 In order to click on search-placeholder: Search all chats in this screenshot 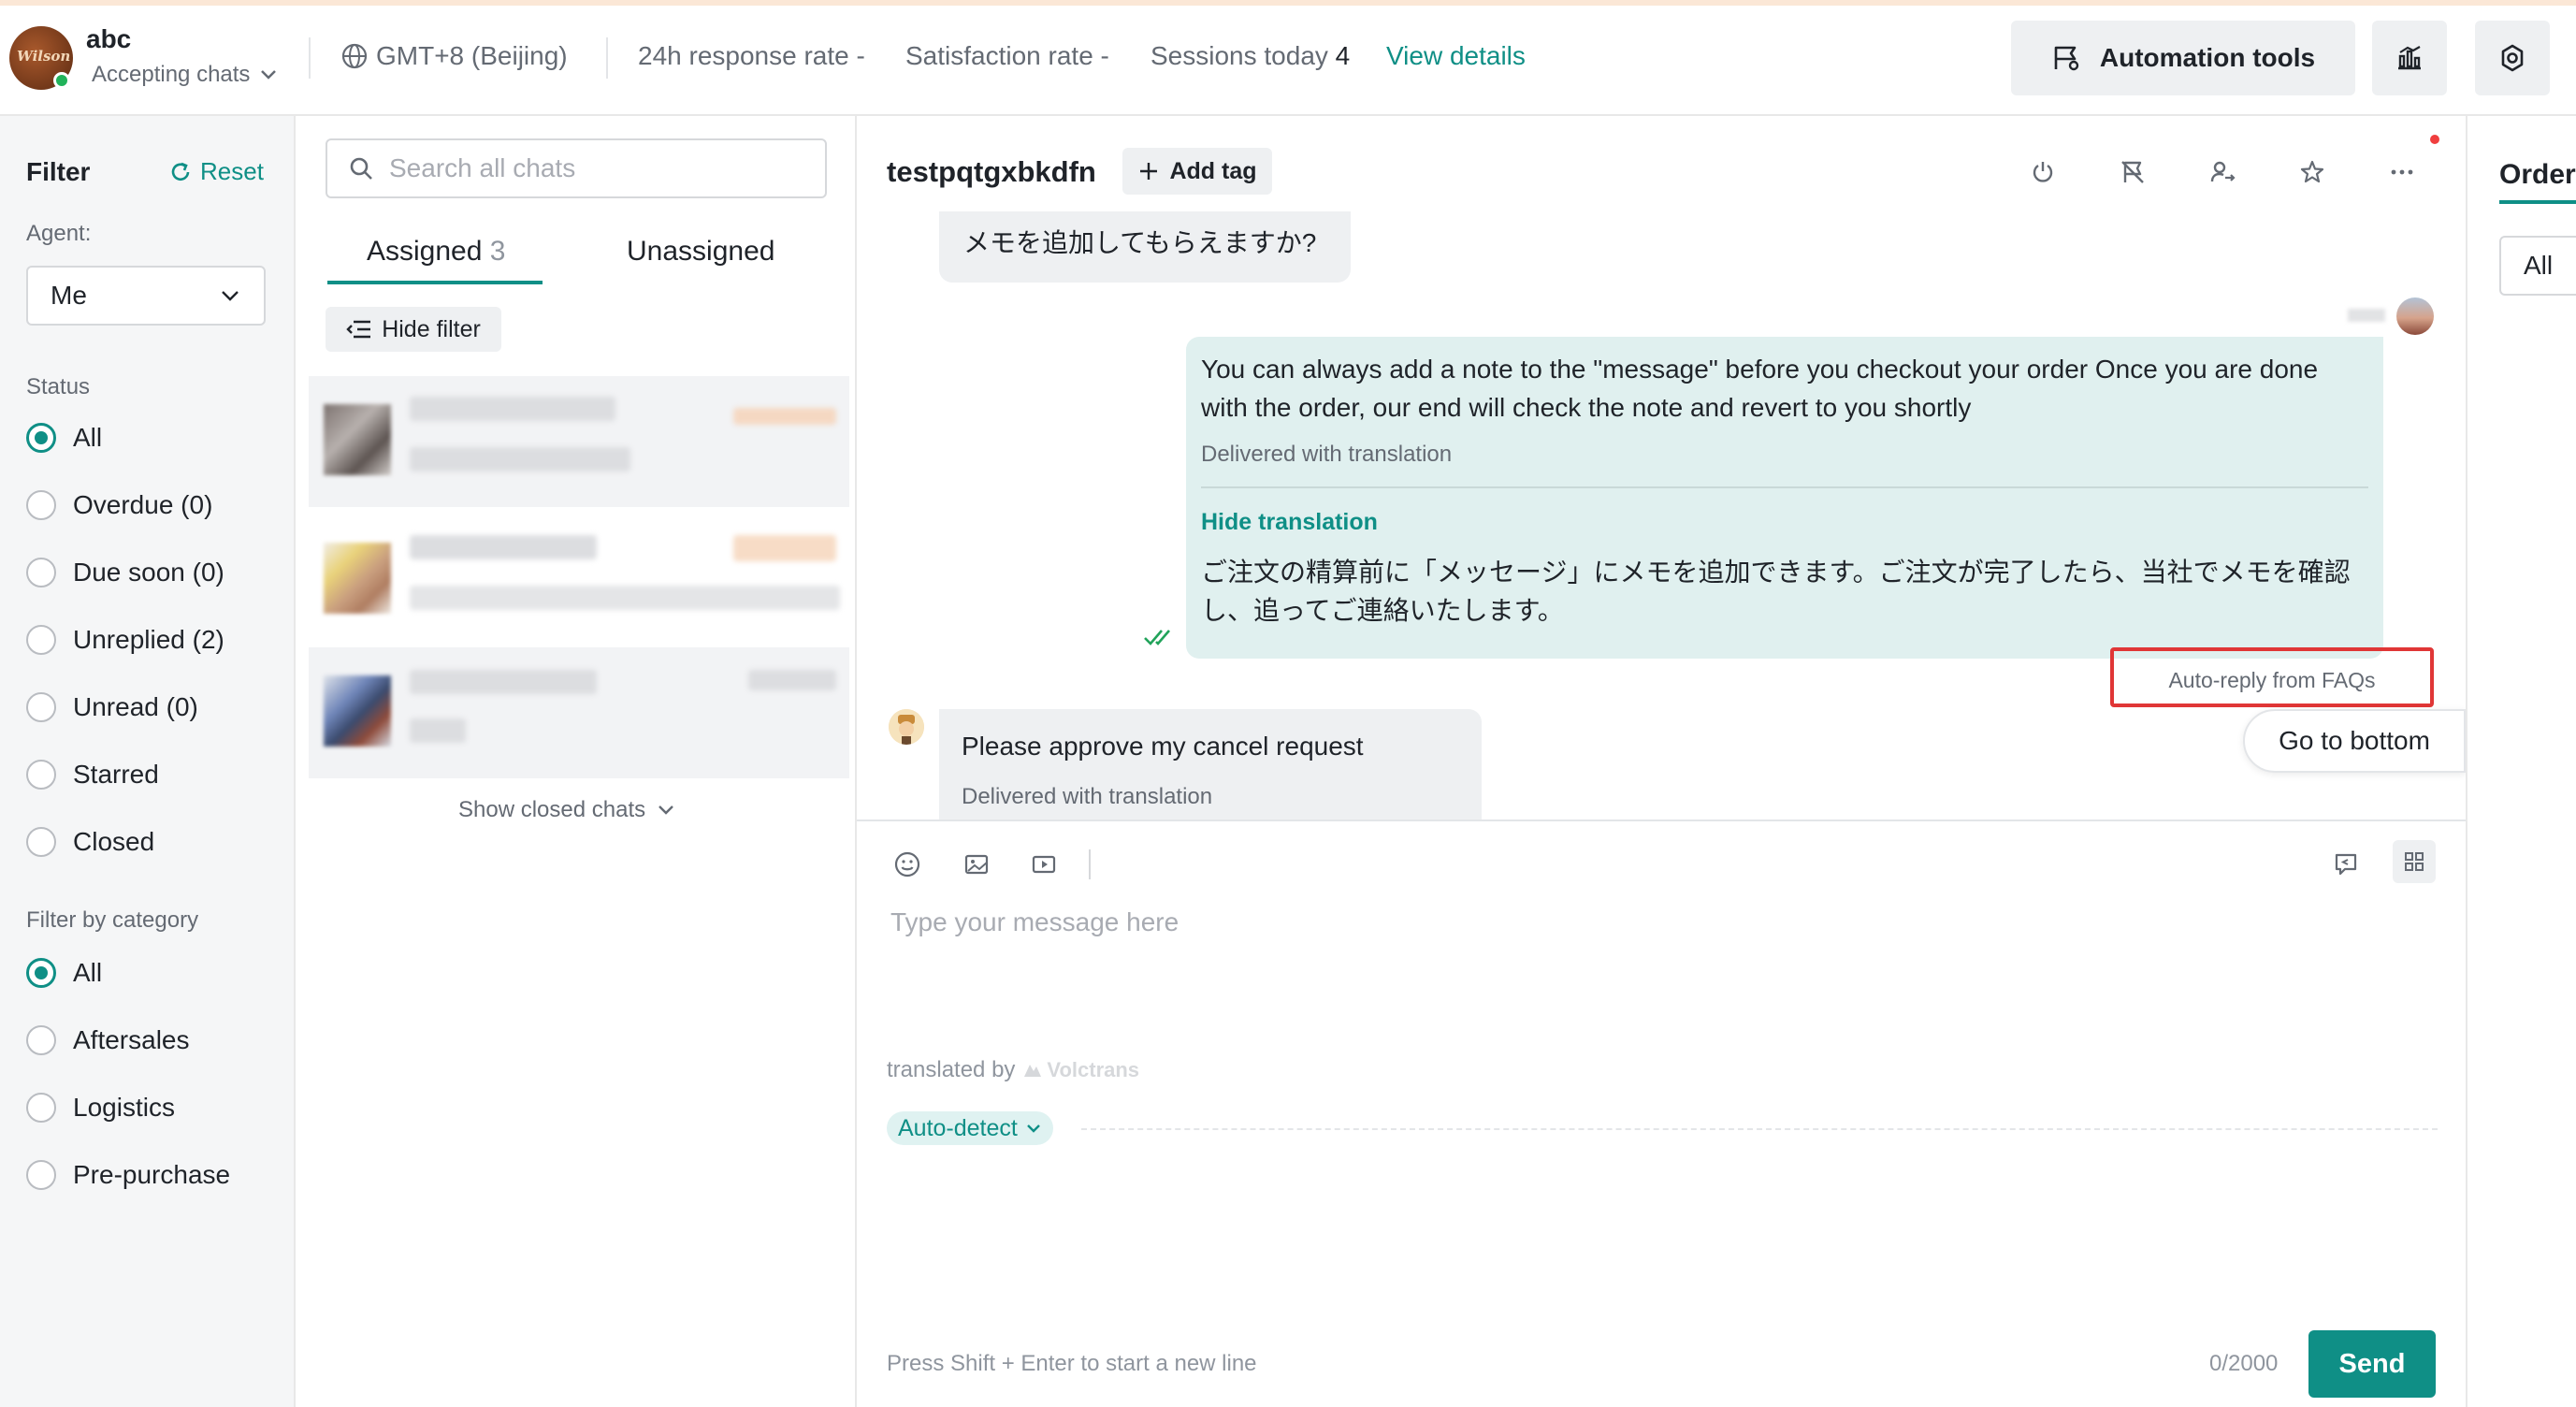, I will do `click(483, 167)`.